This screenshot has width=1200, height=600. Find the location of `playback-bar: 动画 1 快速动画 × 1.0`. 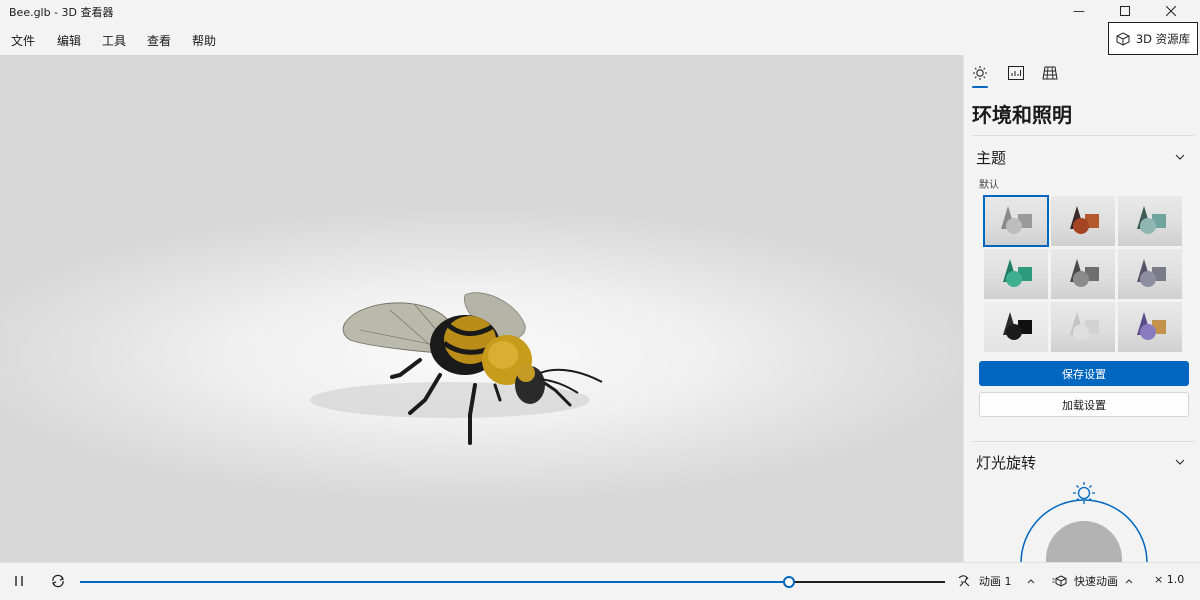

playback-bar: 动画 1 快速动画 × 1.0 is located at coordinates (600, 581).